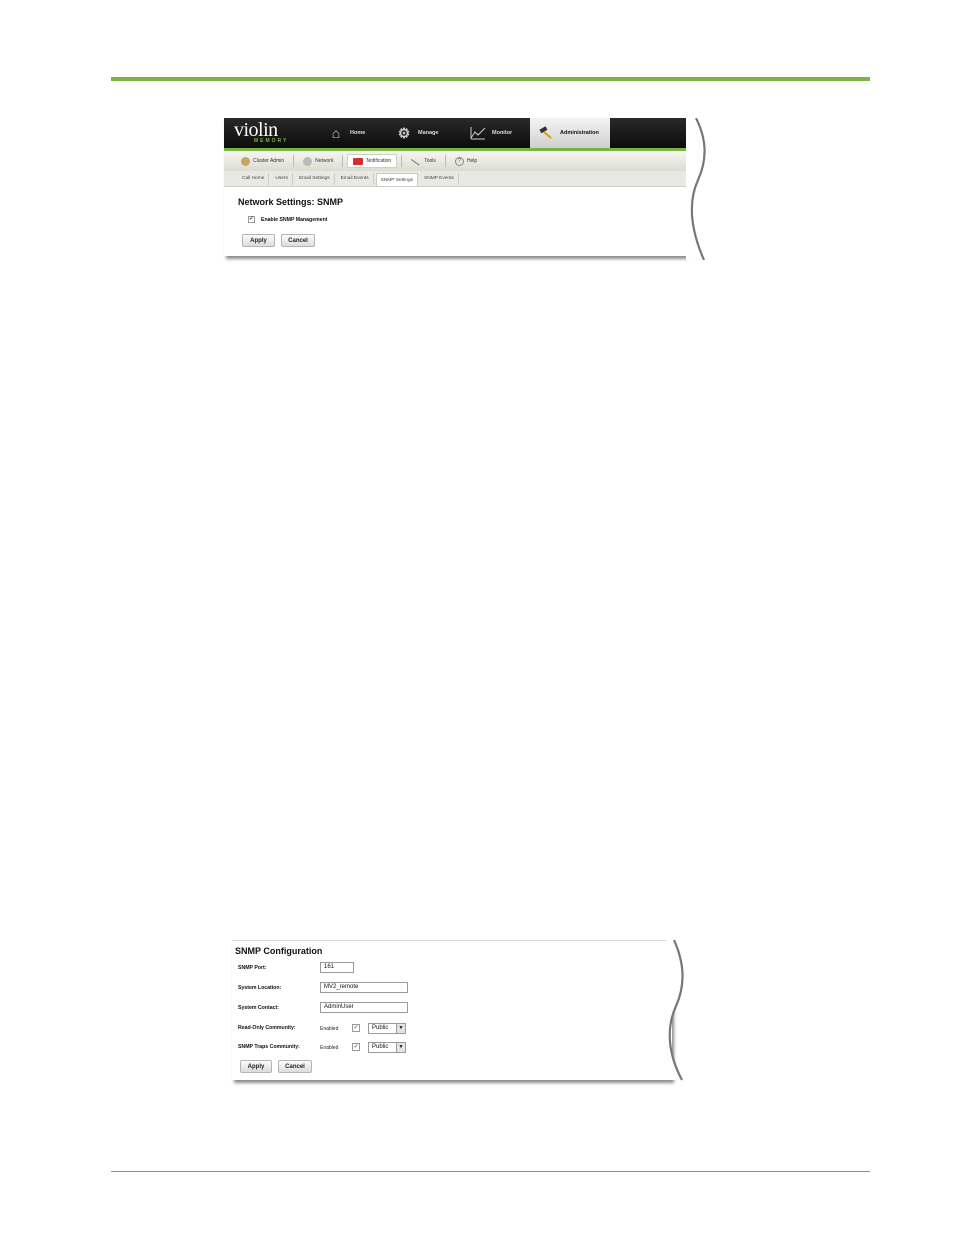 This screenshot has width=954, height=1235. What do you see at coordinates (252, 968) in the screenshot?
I see `snmp-port-label: SNMP Port:` at bounding box center [252, 968].